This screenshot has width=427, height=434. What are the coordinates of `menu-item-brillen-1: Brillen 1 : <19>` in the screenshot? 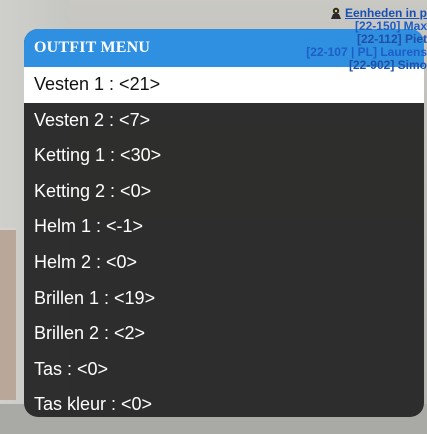 It's located at (224, 299).